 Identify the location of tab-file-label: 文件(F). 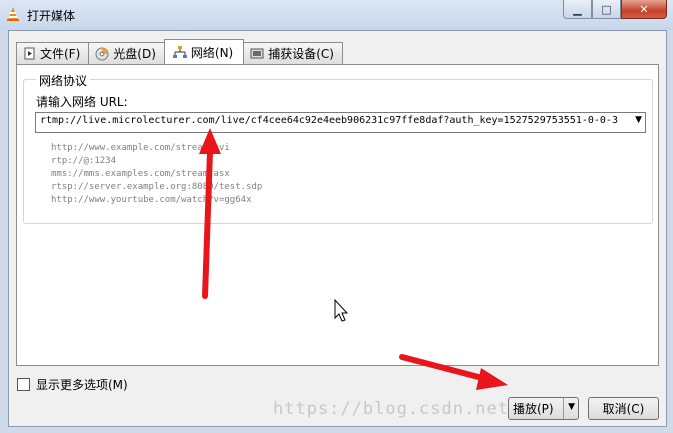
(60, 54).